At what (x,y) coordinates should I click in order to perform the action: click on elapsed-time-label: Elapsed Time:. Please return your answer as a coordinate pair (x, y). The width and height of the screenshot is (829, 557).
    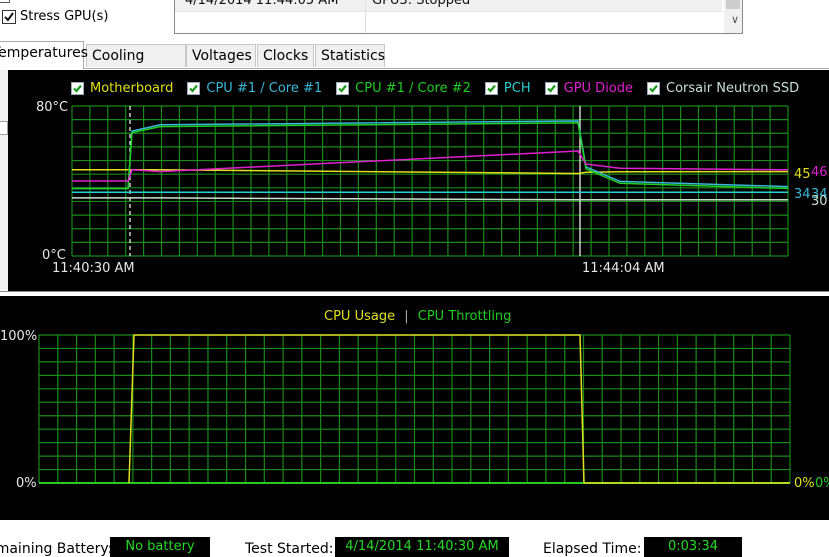
    Looking at the image, I should click on (592, 549).